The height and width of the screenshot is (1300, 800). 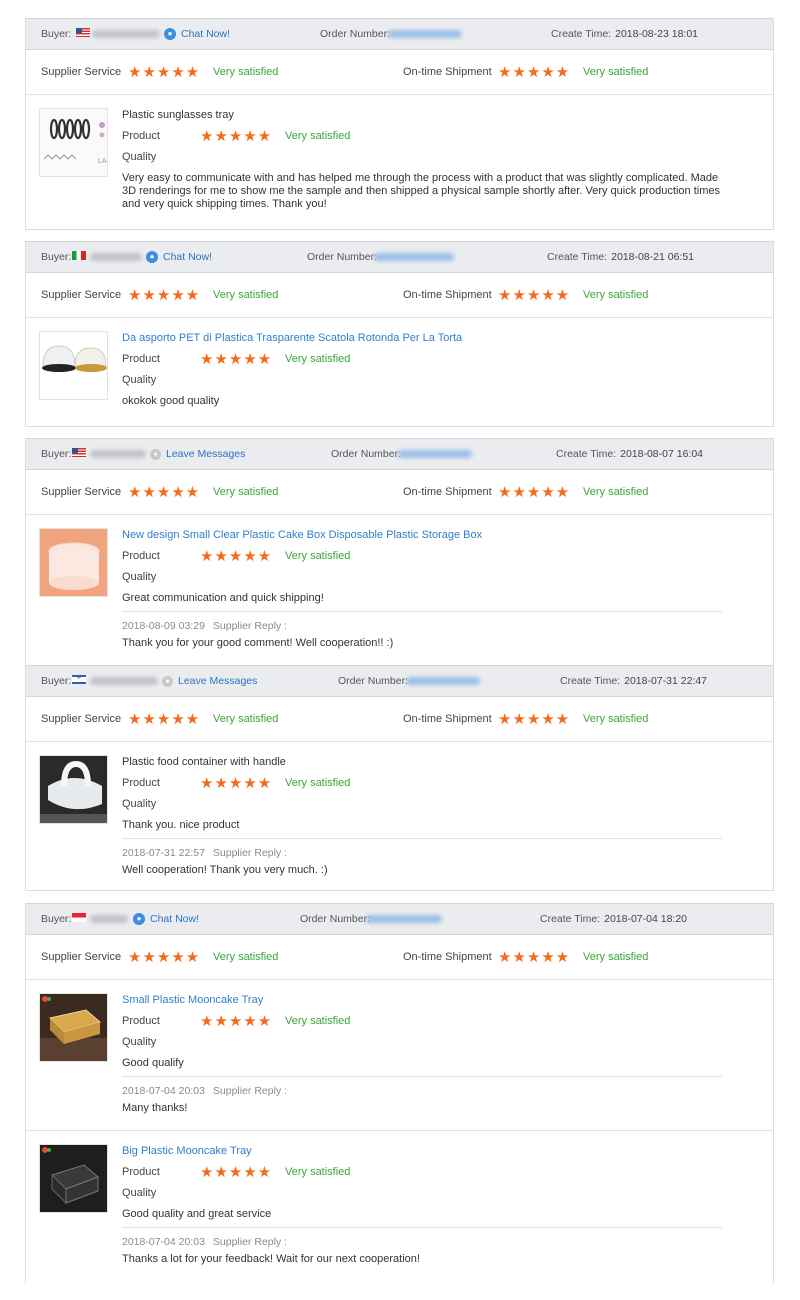 What do you see at coordinates (621, 257) in the screenshot?
I see `create-time: Create Time: 2018-08-21 06:51` at bounding box center [621, 257].